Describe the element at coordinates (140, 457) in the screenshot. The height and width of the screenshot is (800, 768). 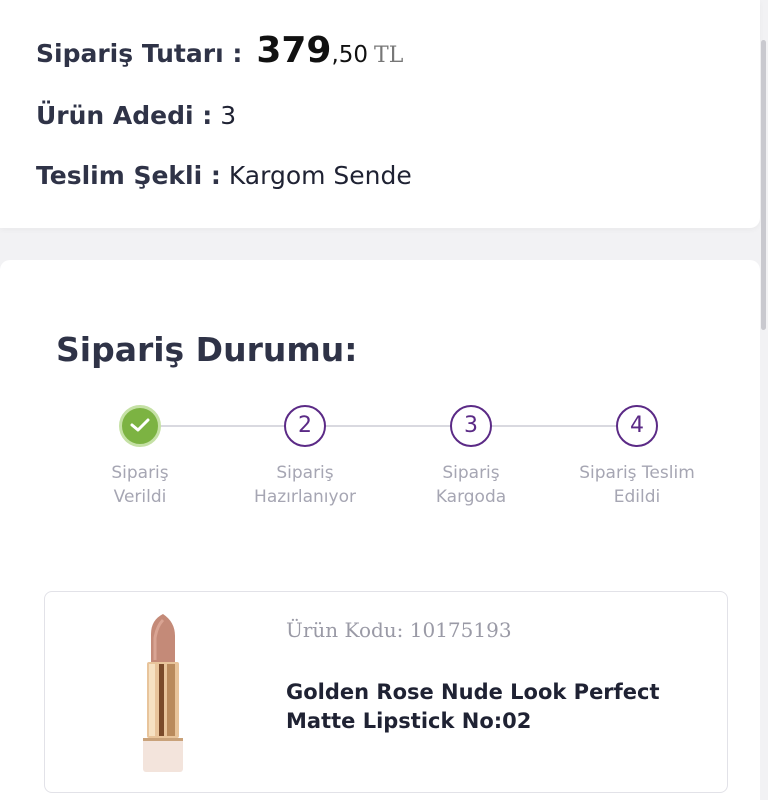
I see `status-step-ordered: Sipariş Verildi` at that location.